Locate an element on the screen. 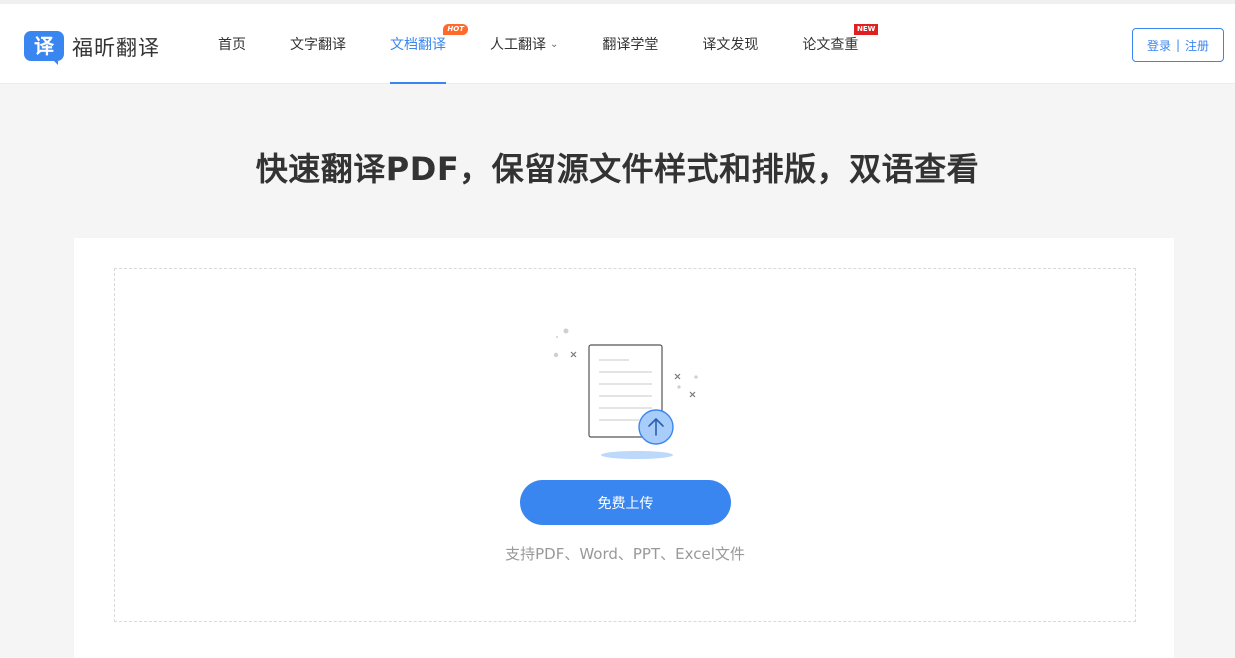 This screenshot has width=1235, height=658. logo-glyph: 译 is located at coordinates (44, 45).